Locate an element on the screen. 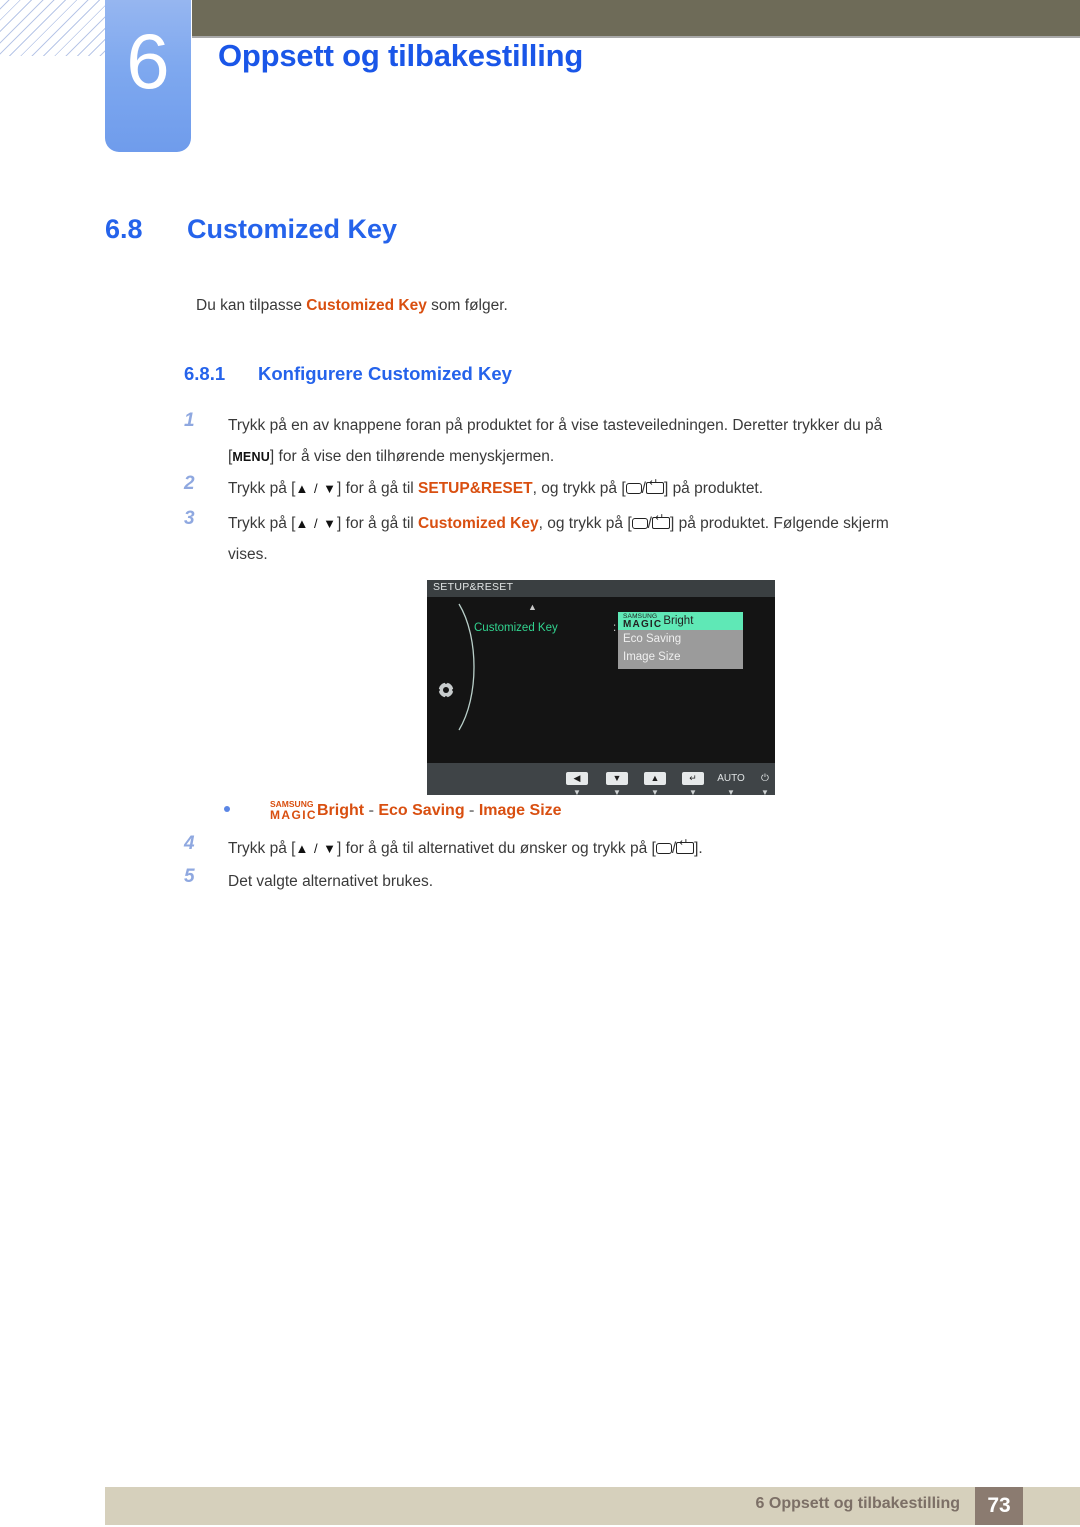  step2-text-4: ] på produktet. is located at coordinates (713, 488).